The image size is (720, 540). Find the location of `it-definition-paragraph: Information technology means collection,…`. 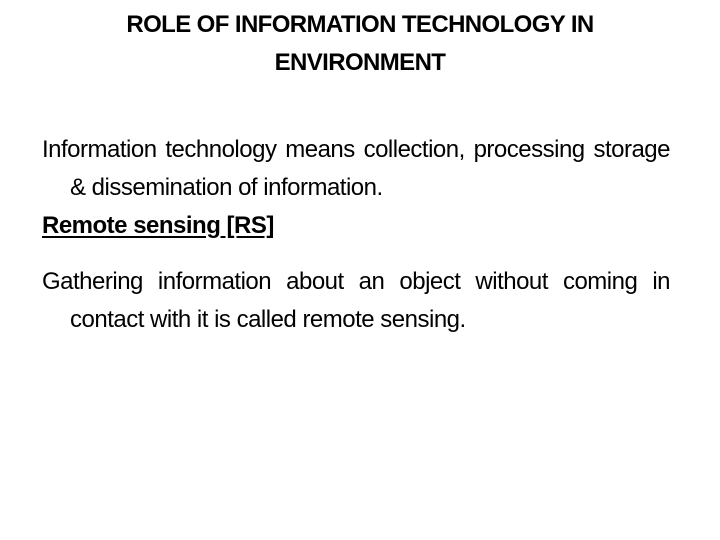

it-definition-paragraph: Information technology means collection,… is located at coordinates (356, 168).